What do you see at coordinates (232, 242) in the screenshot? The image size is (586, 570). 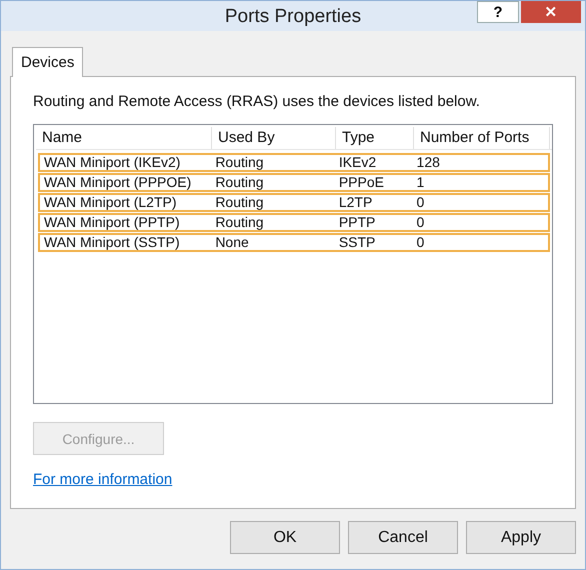 I see `table-cell-text: None` at bounding box center [232, 242].